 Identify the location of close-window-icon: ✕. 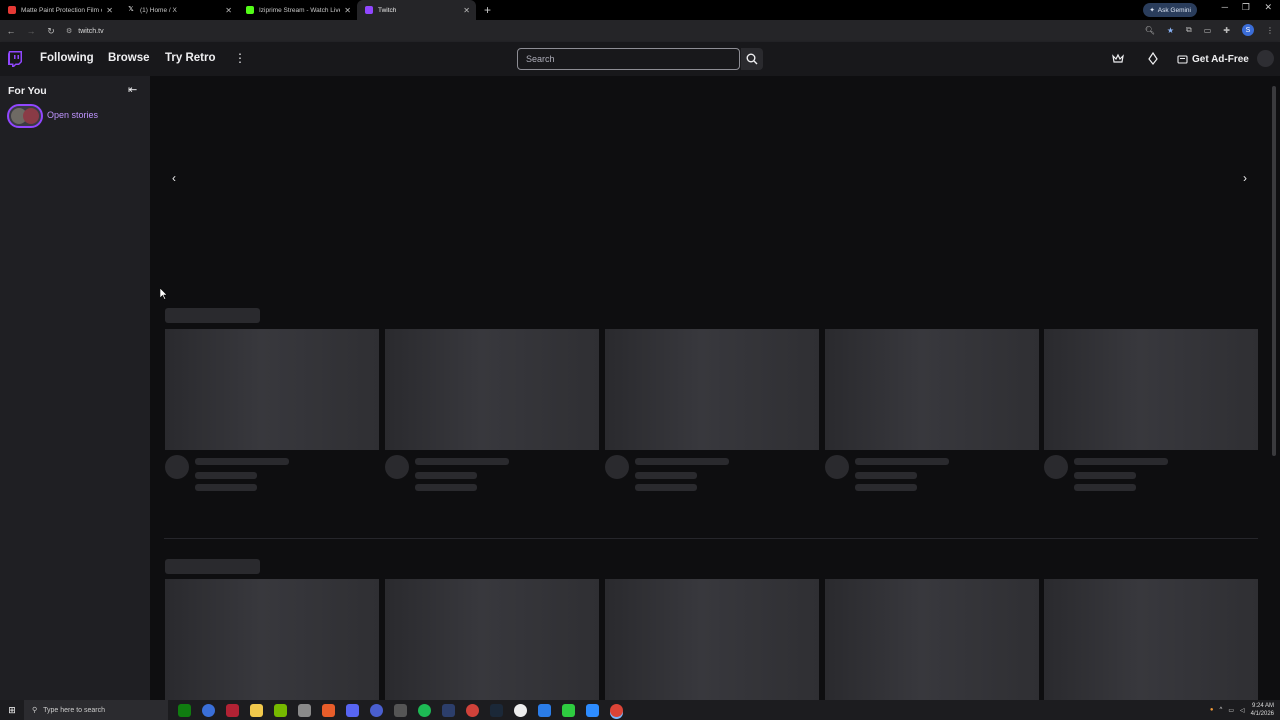
(1268, 7).